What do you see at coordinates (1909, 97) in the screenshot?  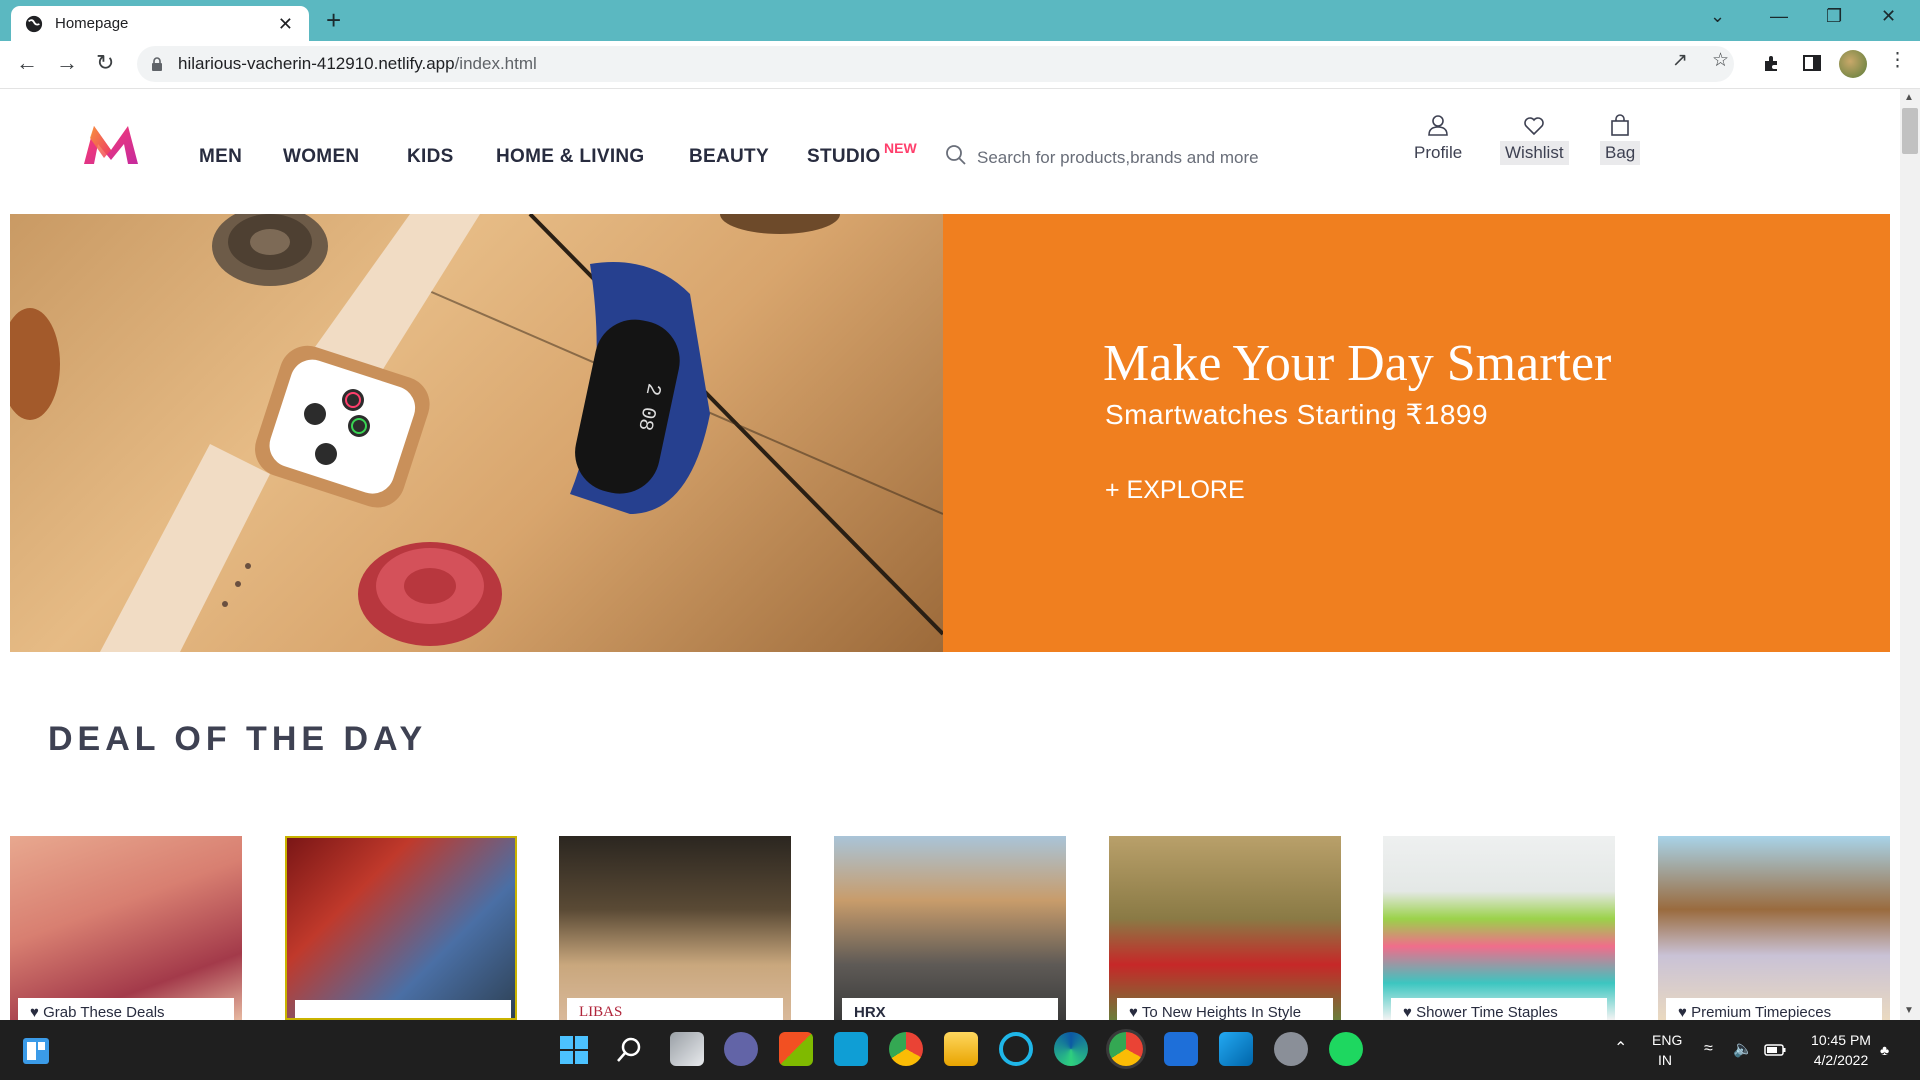 I see `scroll-up-arrow-icon: ▲` at bounding box center [1909, 97].